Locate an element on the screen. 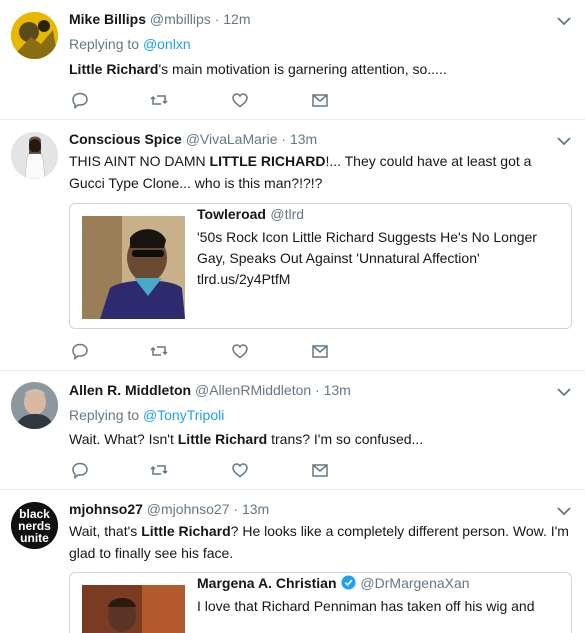  tweet-text-pre: Wait, that's is located at coordinates (105, 531).